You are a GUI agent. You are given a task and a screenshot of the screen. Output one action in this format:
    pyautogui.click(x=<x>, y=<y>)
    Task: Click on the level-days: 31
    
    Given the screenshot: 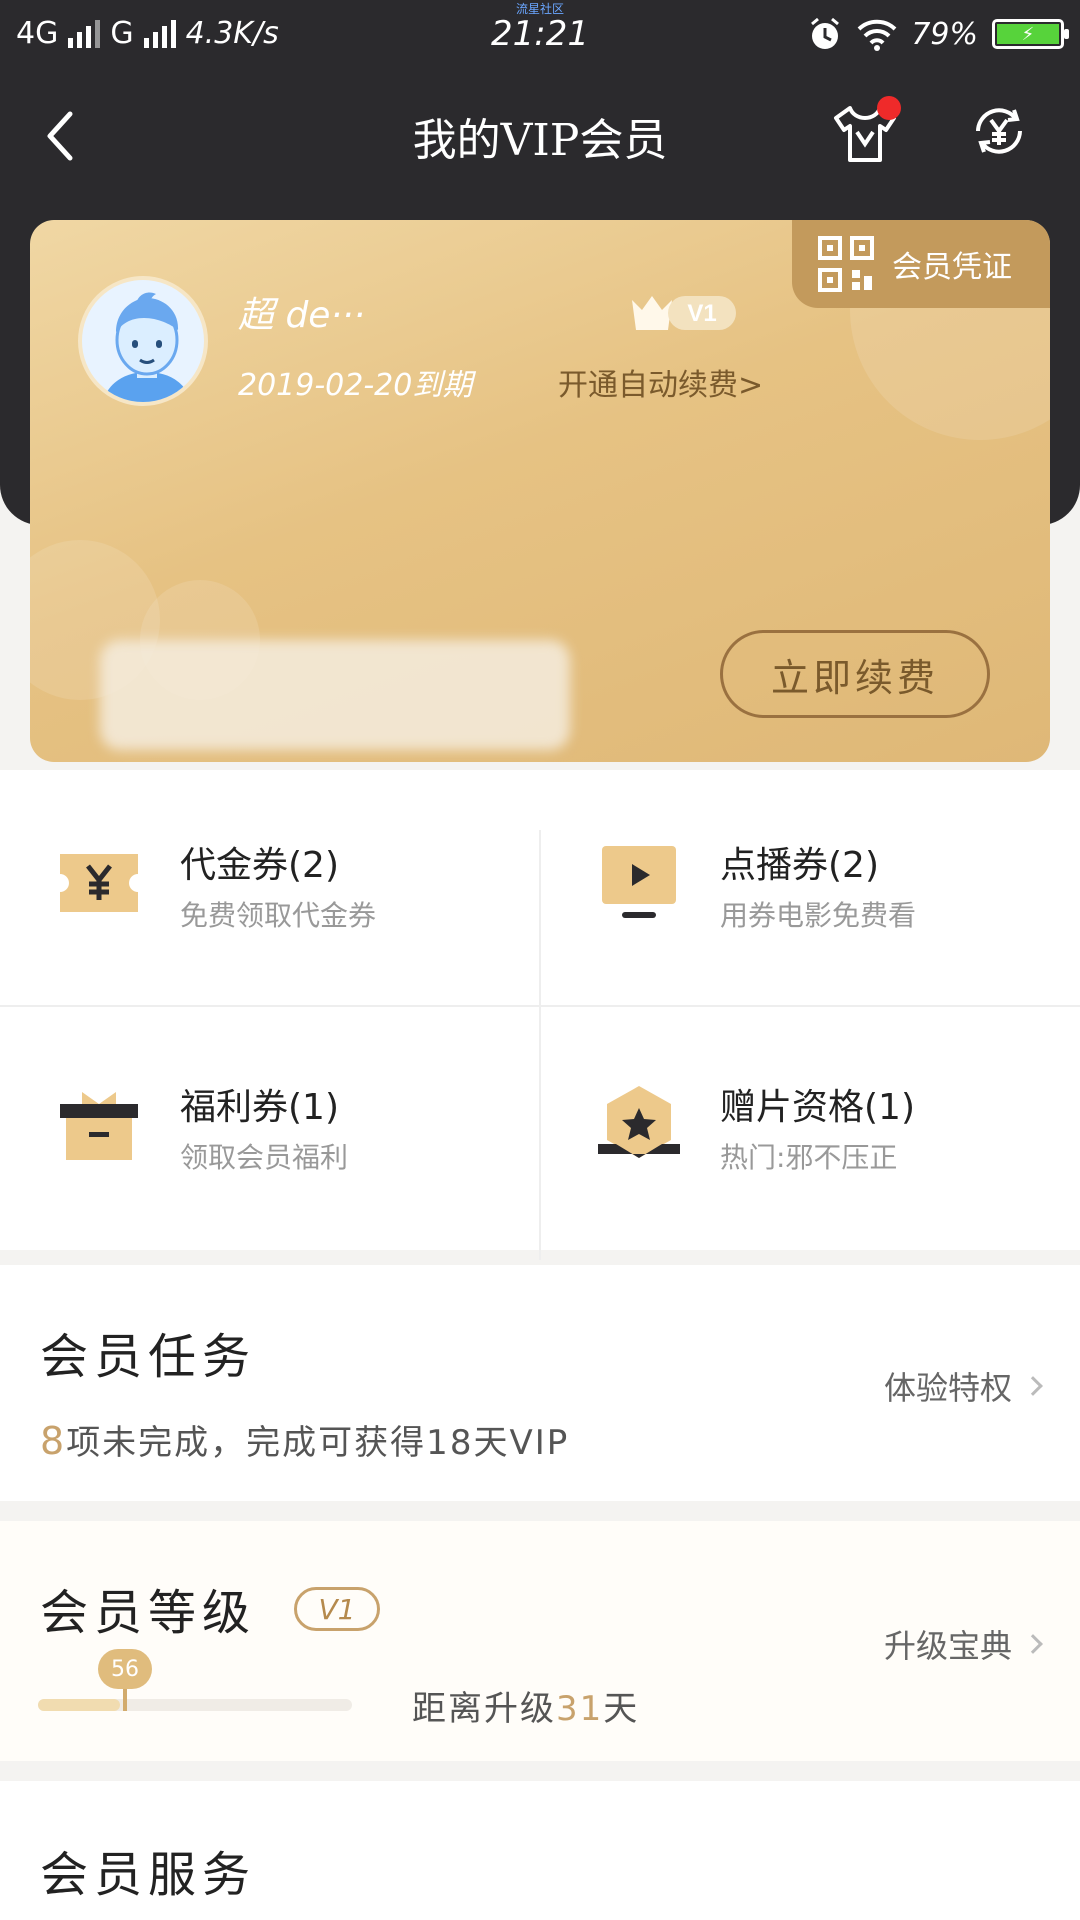 What is the action you would take?
    pyautogui.click(x=580, y=1709)
    